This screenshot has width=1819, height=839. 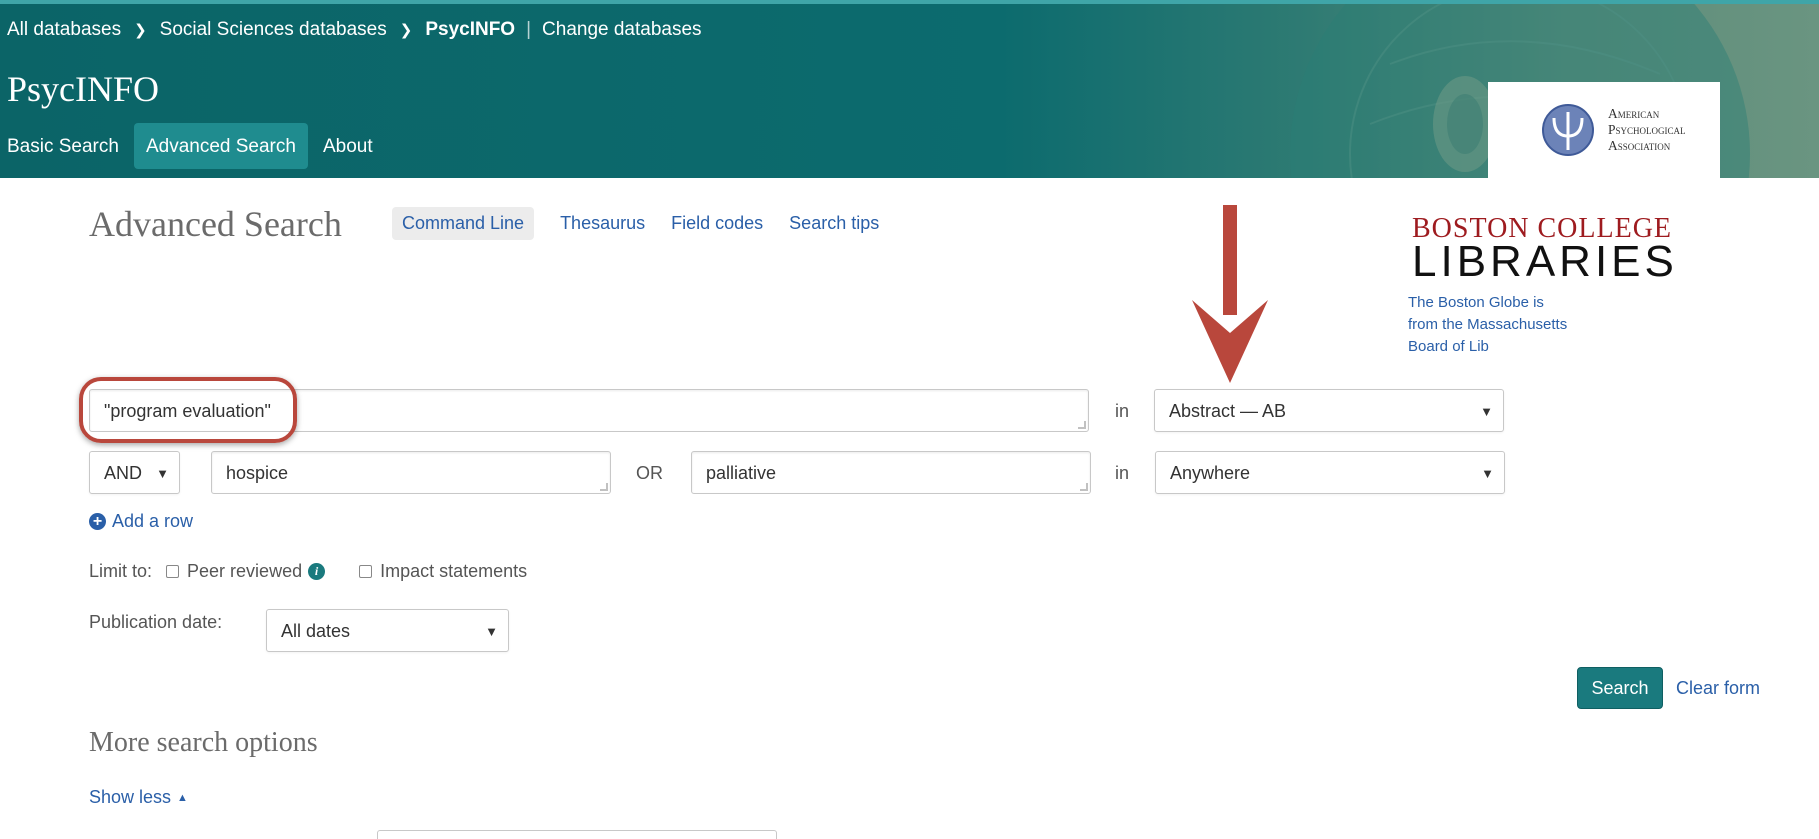 What do you see at coordinates (741, 473) in the screenshot?
I see `search-term-3-value: palliative` at bounding box center [741, 473].